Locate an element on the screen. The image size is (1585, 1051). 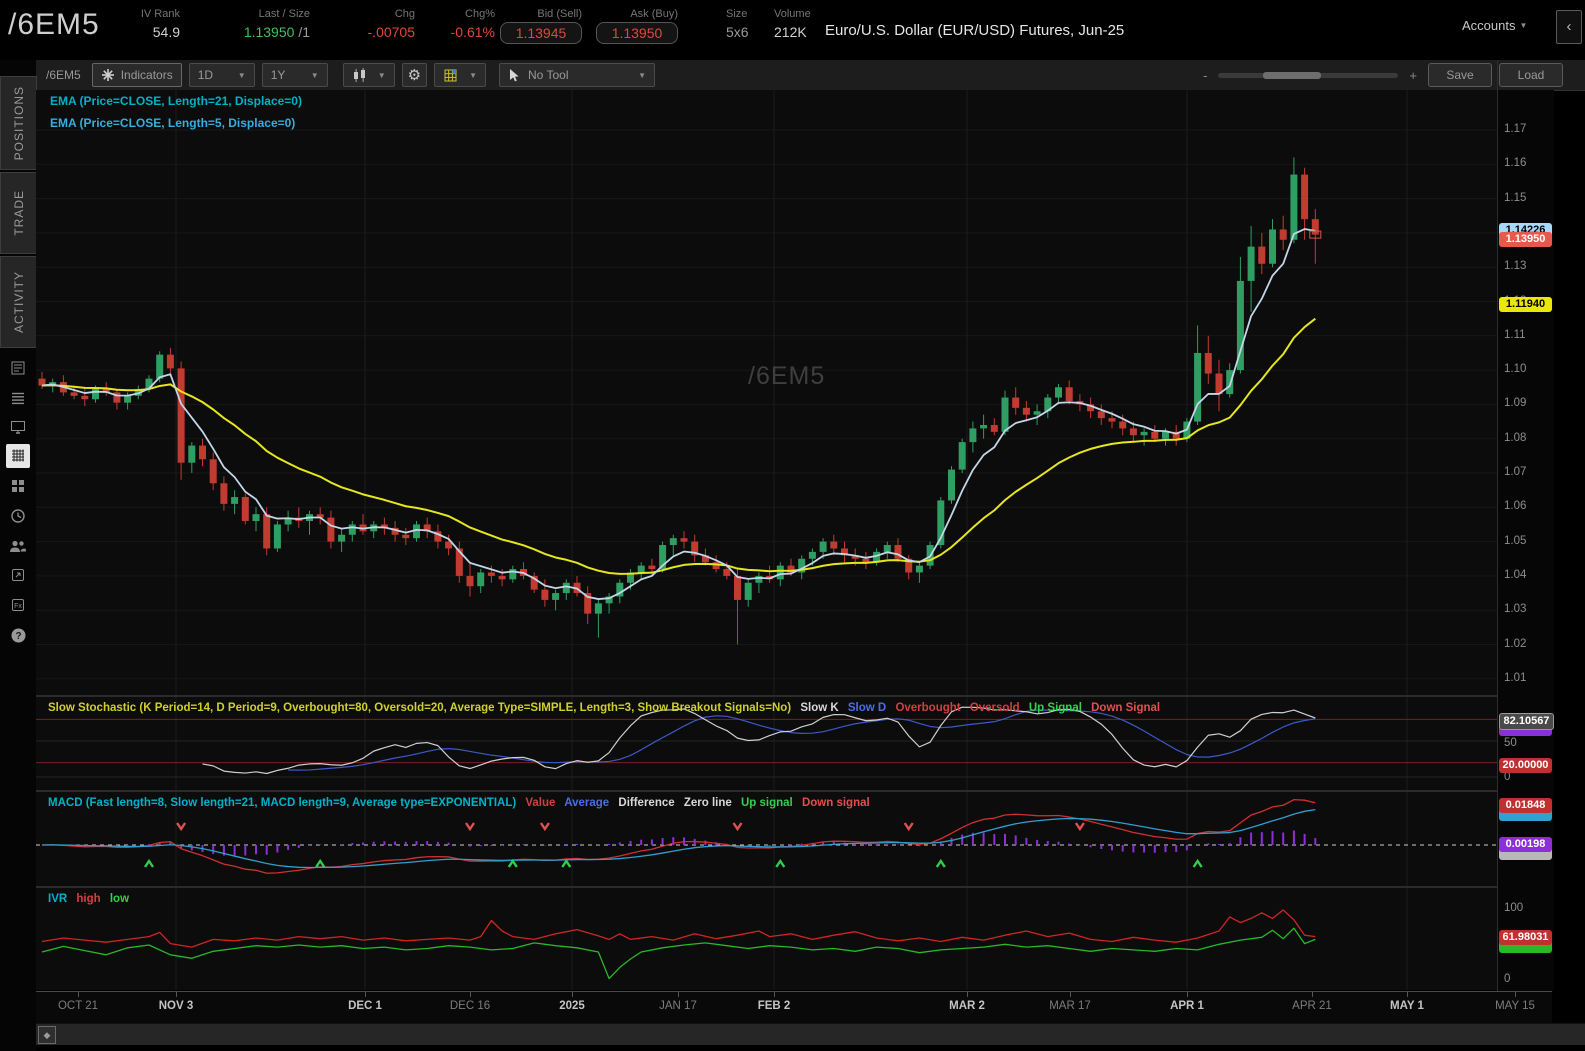
history-clock-icon is located at coordinates (18, 516).